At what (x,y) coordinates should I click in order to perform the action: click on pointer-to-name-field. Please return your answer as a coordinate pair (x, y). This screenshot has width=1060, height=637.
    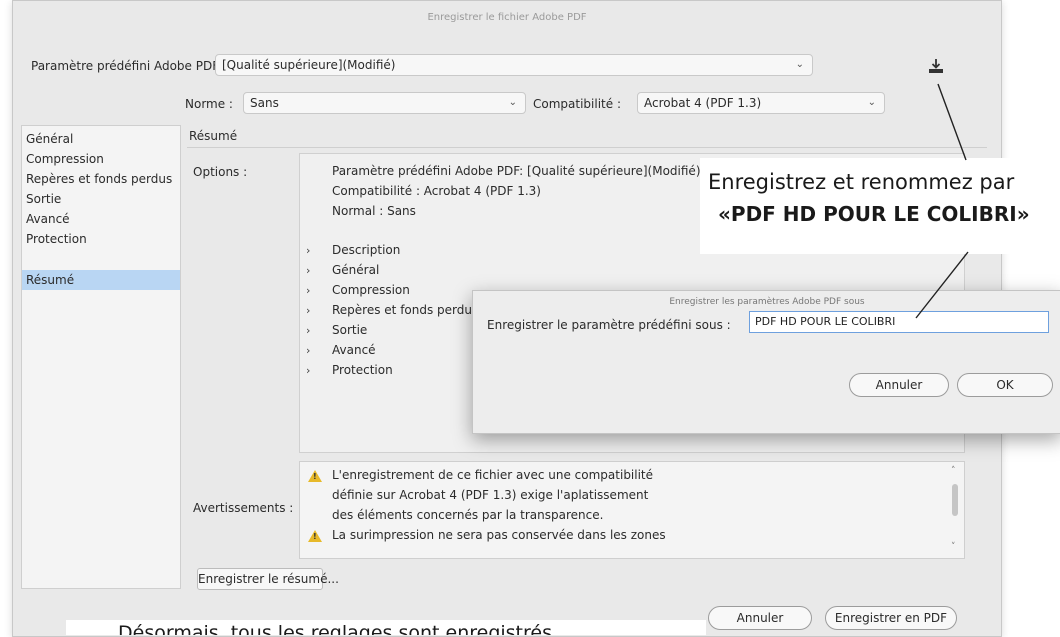
    Looking at the image, I should click on (942, 285).